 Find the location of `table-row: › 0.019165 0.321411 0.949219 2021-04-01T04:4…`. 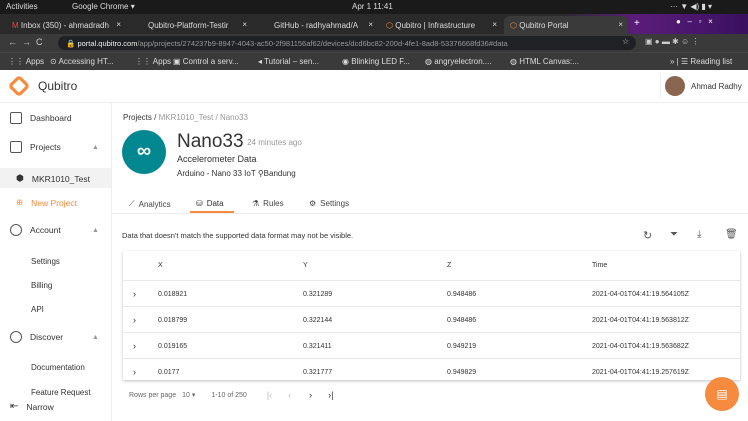

table-row: › 0.019165 0.321411 0.949219 2021-04-01T04:4… is located at coordinates (431, 346).